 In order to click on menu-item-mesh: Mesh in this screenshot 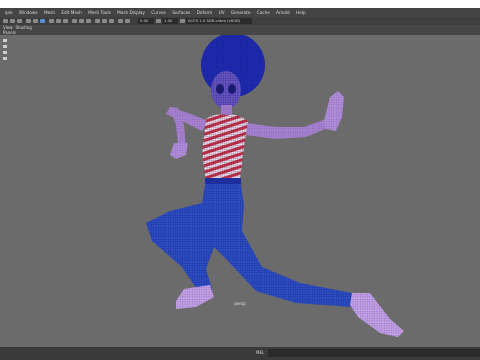, I will do `click(49, 12)`.